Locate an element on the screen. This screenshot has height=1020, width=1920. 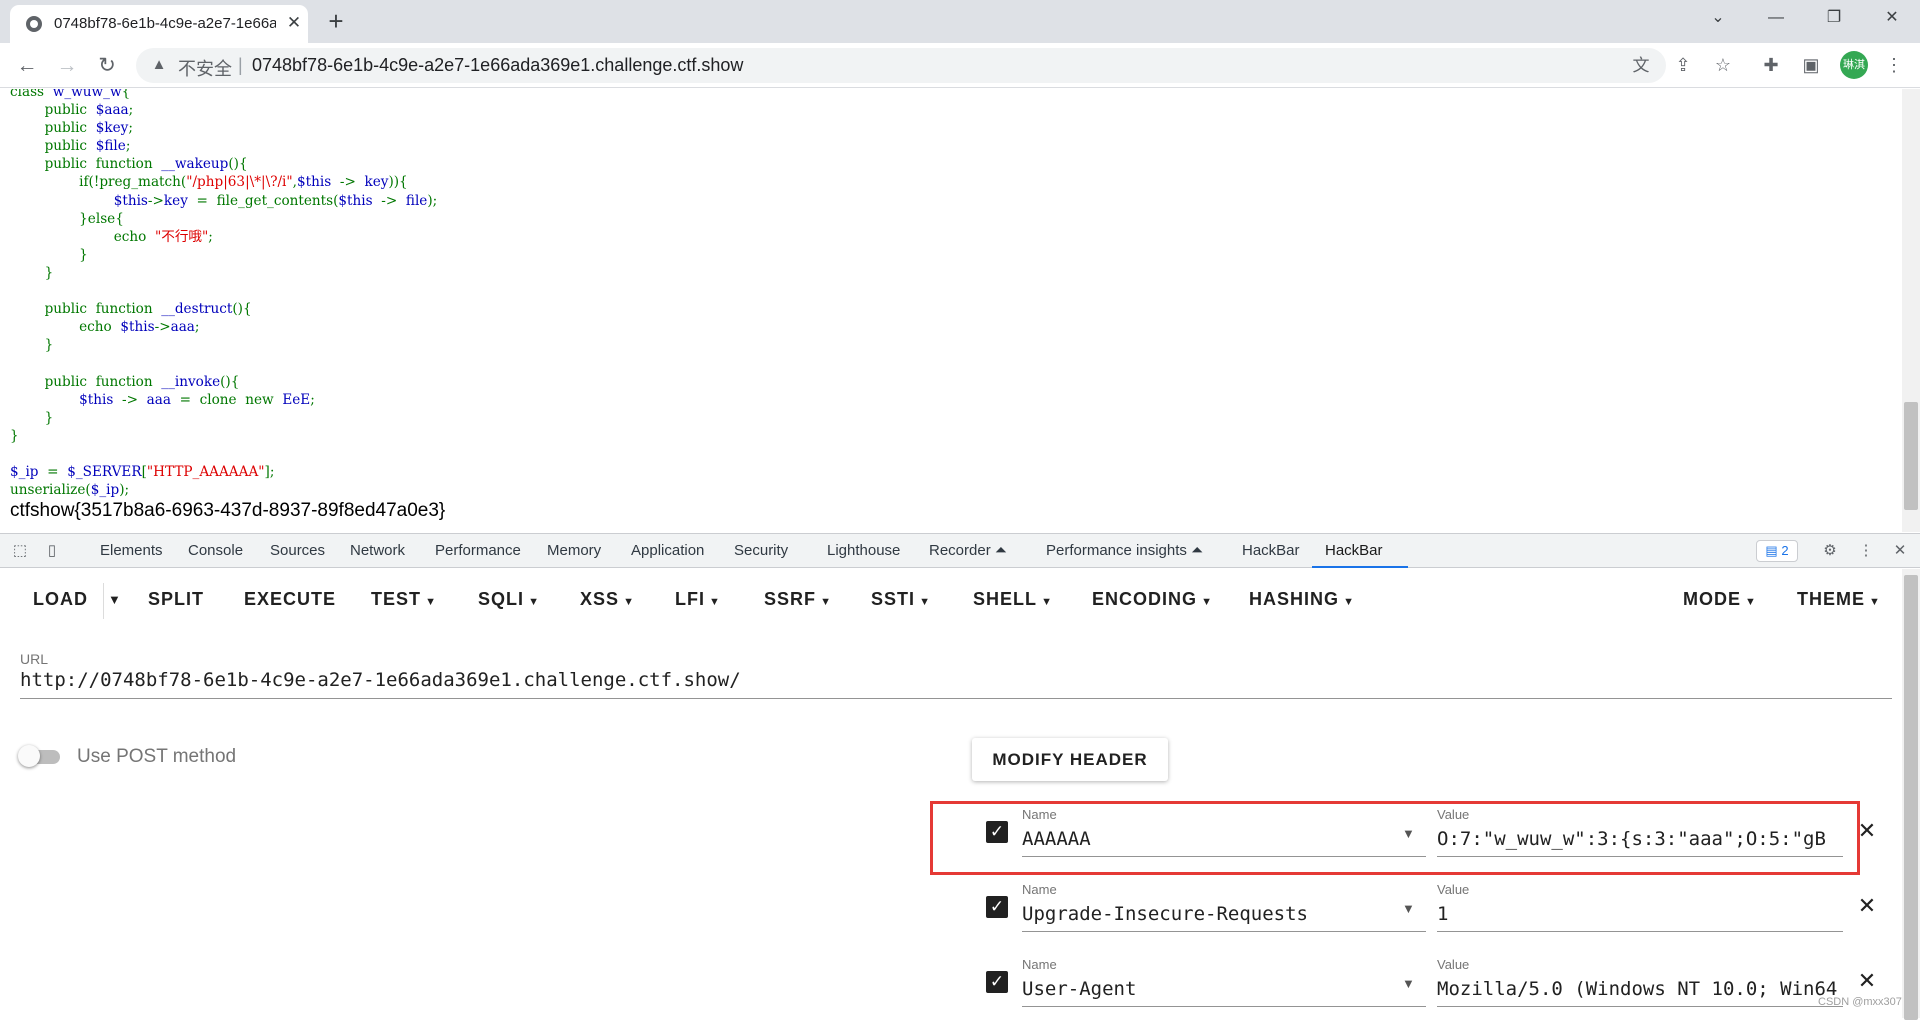
tab-search-icon: ⌄ is located at coordinates (1718, 18).